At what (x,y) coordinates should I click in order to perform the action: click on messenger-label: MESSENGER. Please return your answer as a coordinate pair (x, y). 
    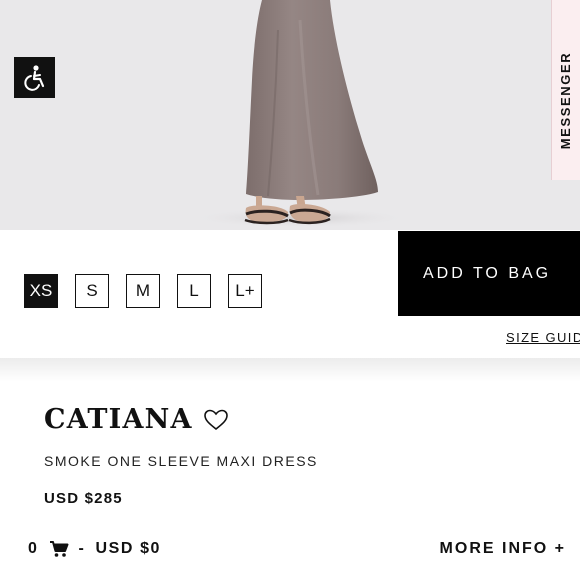
    Looking at the image, I should click on (566, 100).